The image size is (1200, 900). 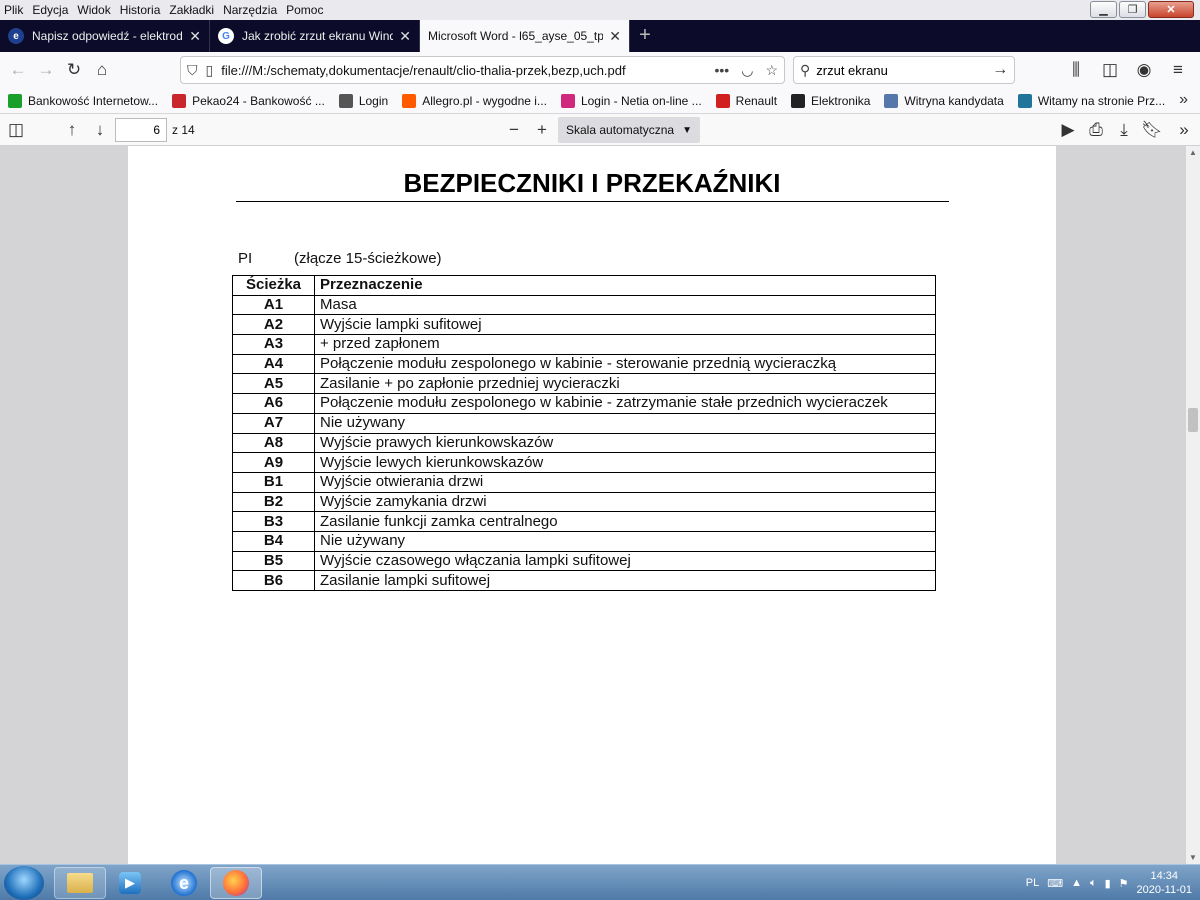 I want to click on bookmark-item: Renault, so click(x=746, y=100).